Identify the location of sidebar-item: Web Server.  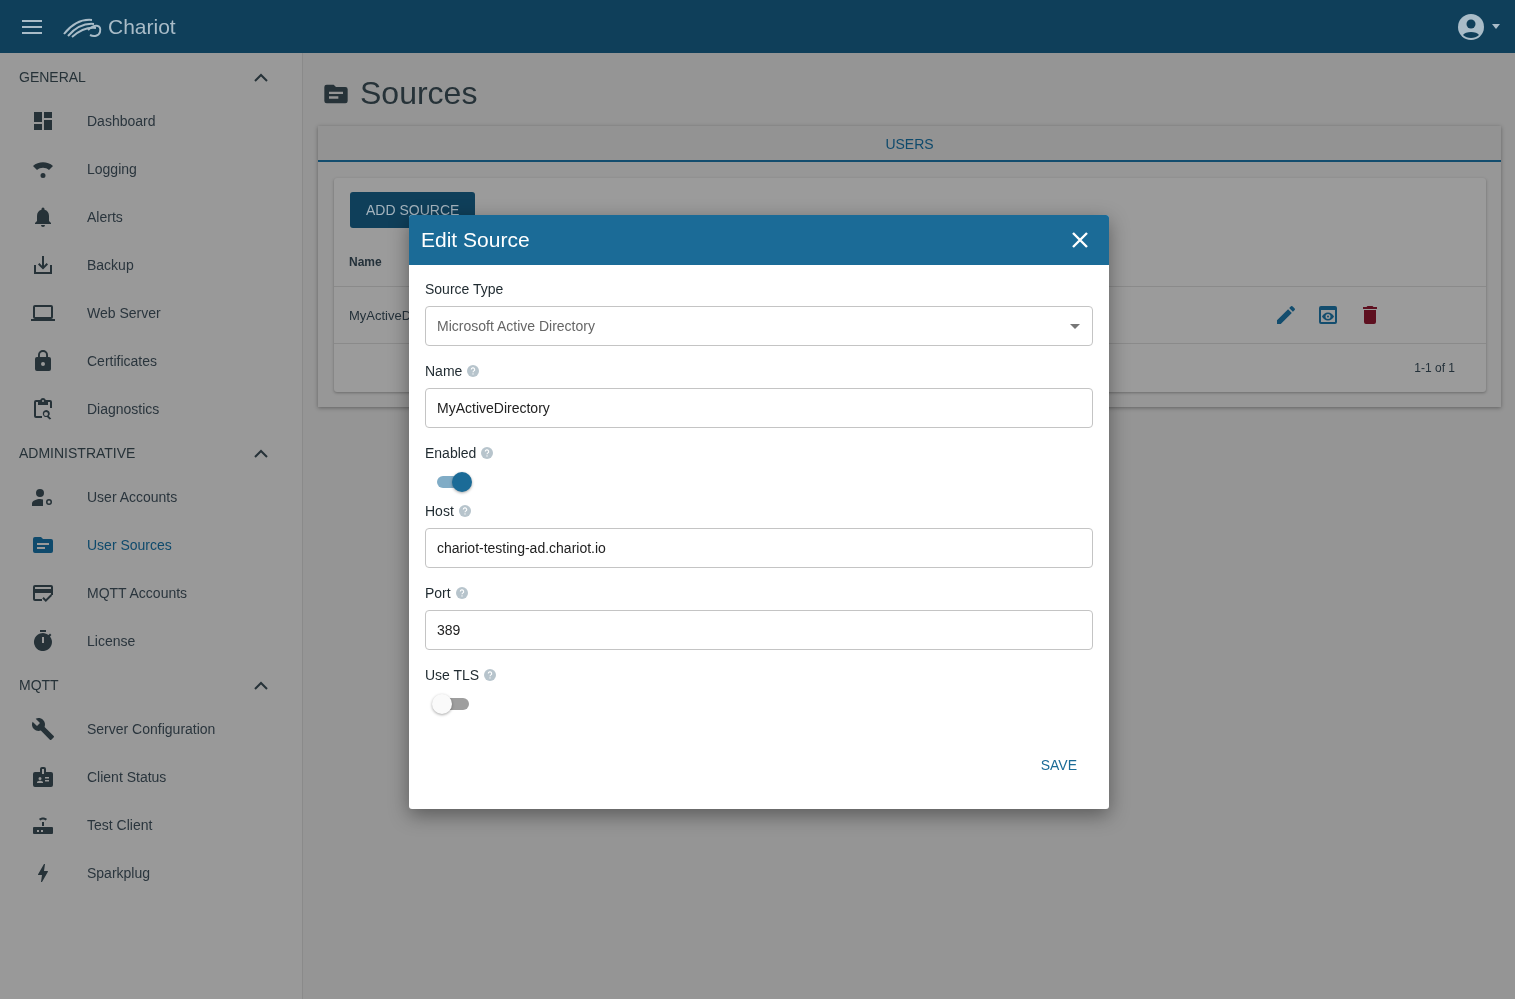
(151, 313).